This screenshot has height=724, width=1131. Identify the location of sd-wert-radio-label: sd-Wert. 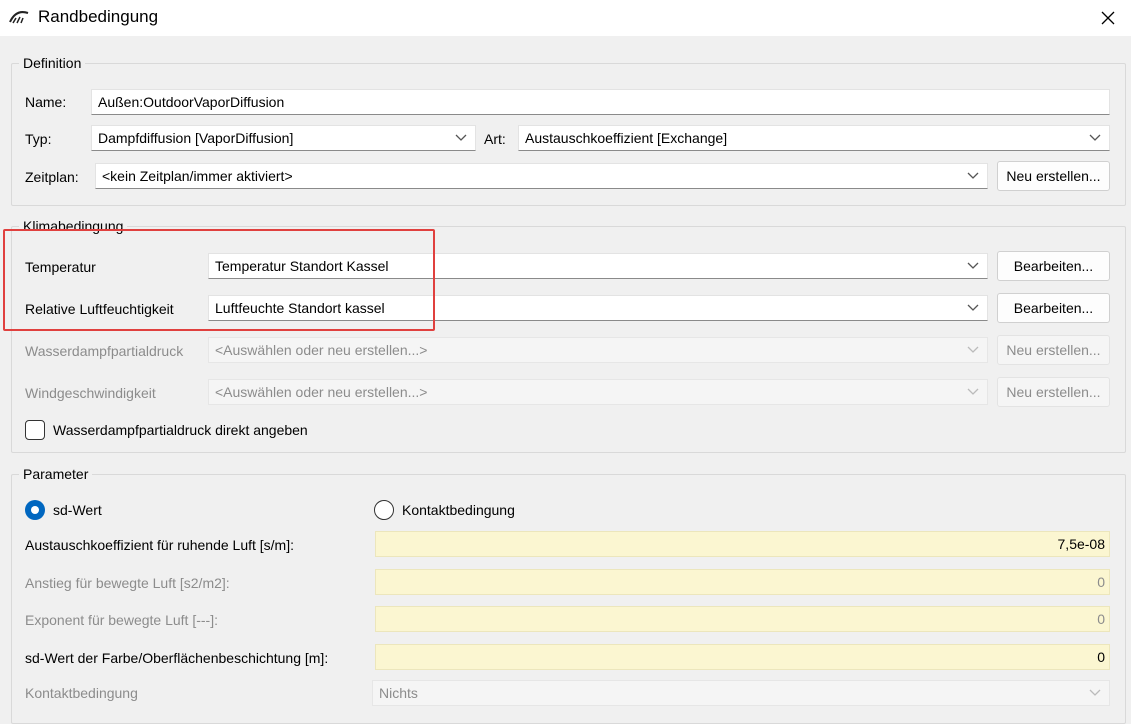
(77, 510).